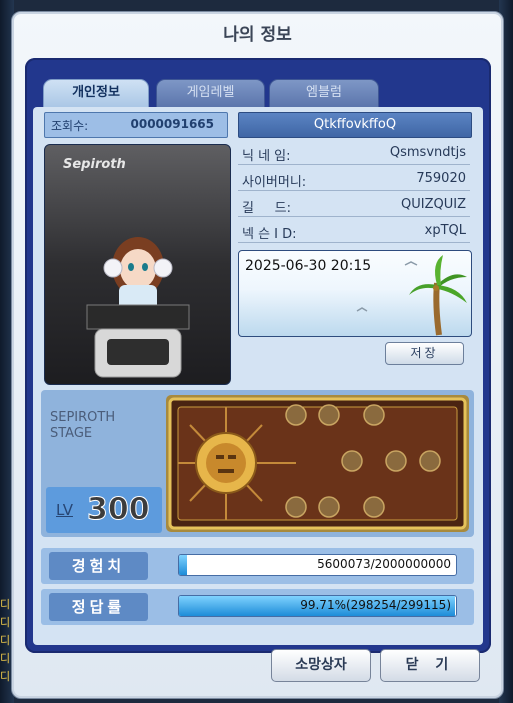 The width and height of the screenshot is (513, 703). What do you see at coordinates (269, 234) in the screenshot?
I see `nexon-id-label: 넥 슨 I D:` at bounding box center [269, 234].